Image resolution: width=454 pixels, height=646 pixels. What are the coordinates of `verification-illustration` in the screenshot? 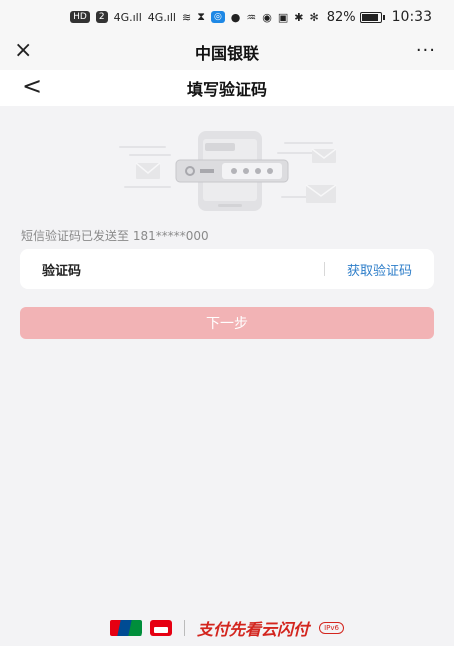 It's located at (228, 171).